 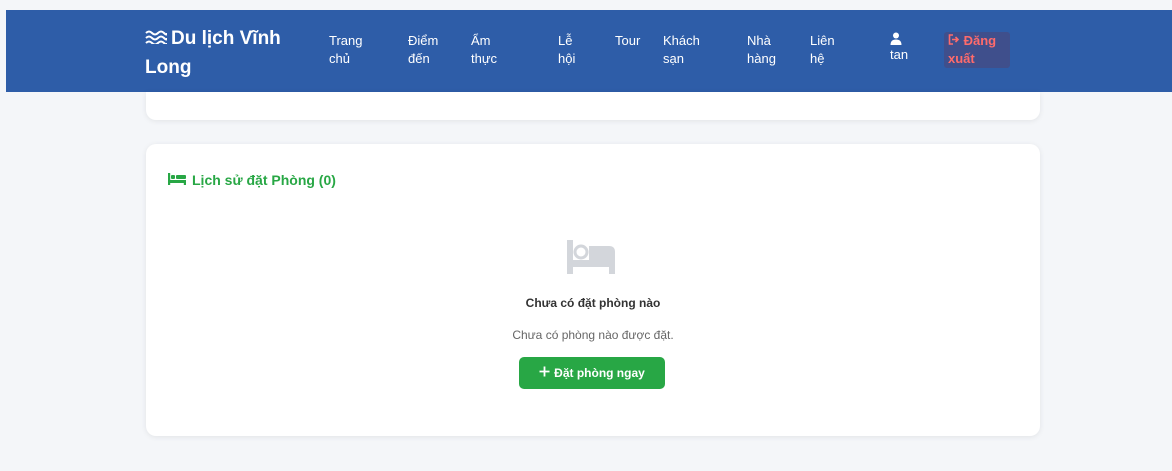 What do you see at coordinates (897, 39) in the screenshot?
I see `user-icon` at bounding box center [897, 39].